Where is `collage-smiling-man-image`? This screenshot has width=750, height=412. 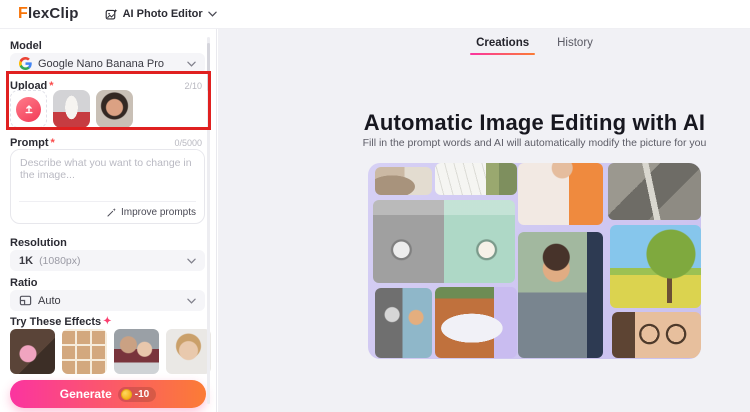 collage-smiling-man-image is located at coordinates (560, 295).